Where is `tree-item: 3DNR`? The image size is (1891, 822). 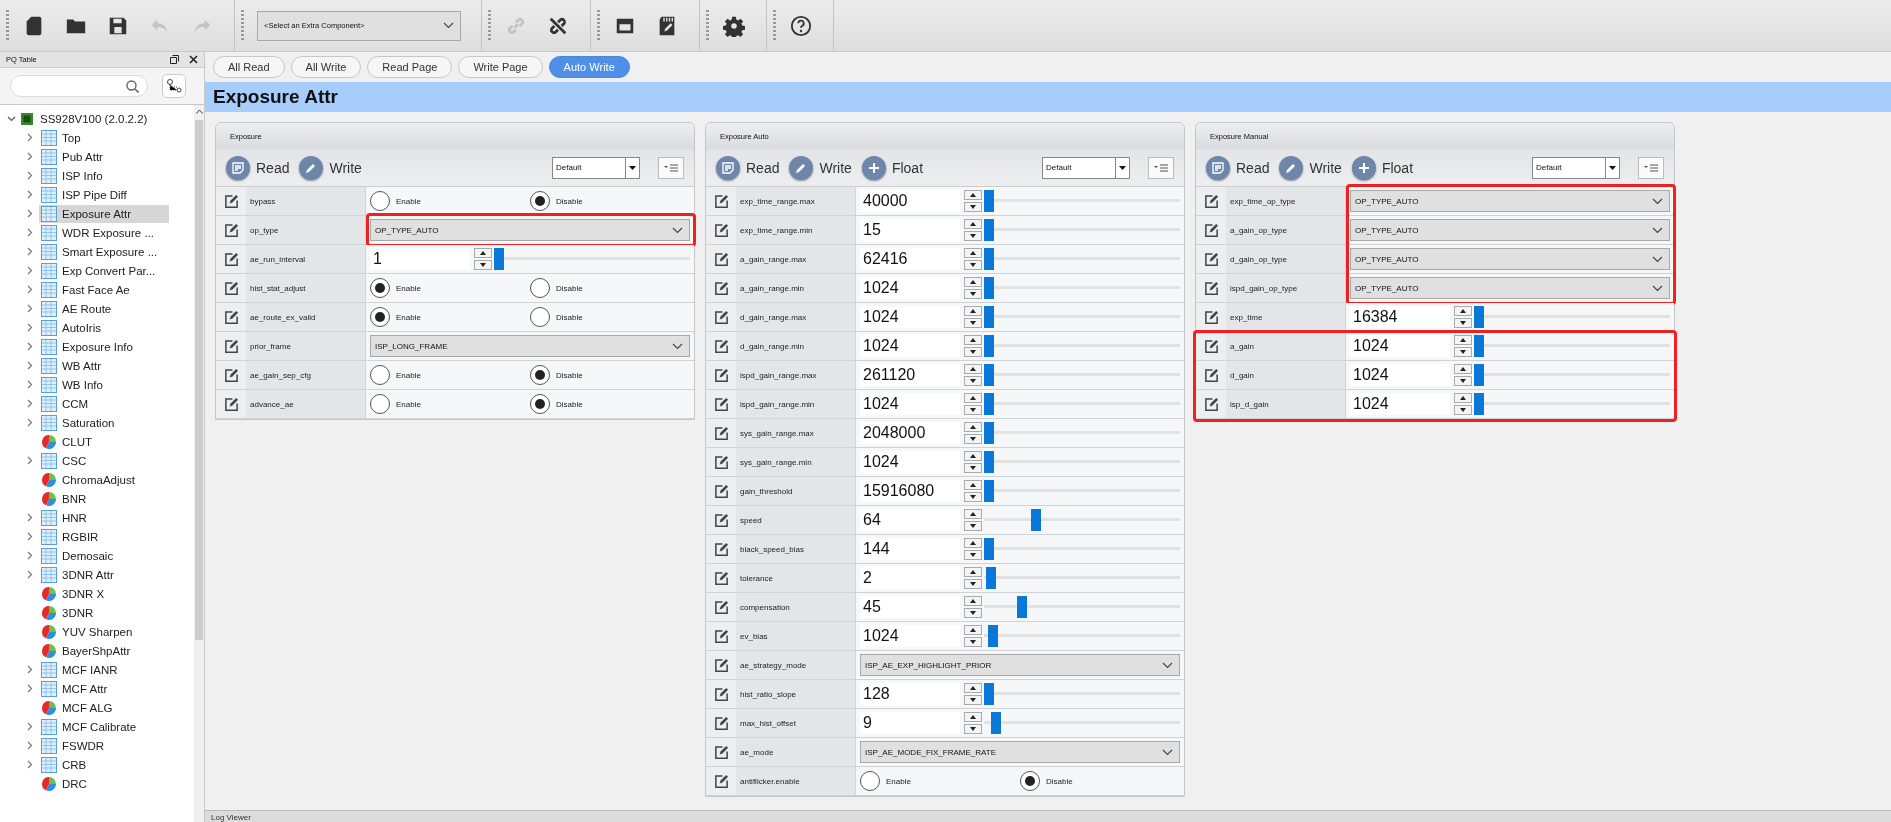
tree-item: 3DNR is located at coordinates (104, 612).